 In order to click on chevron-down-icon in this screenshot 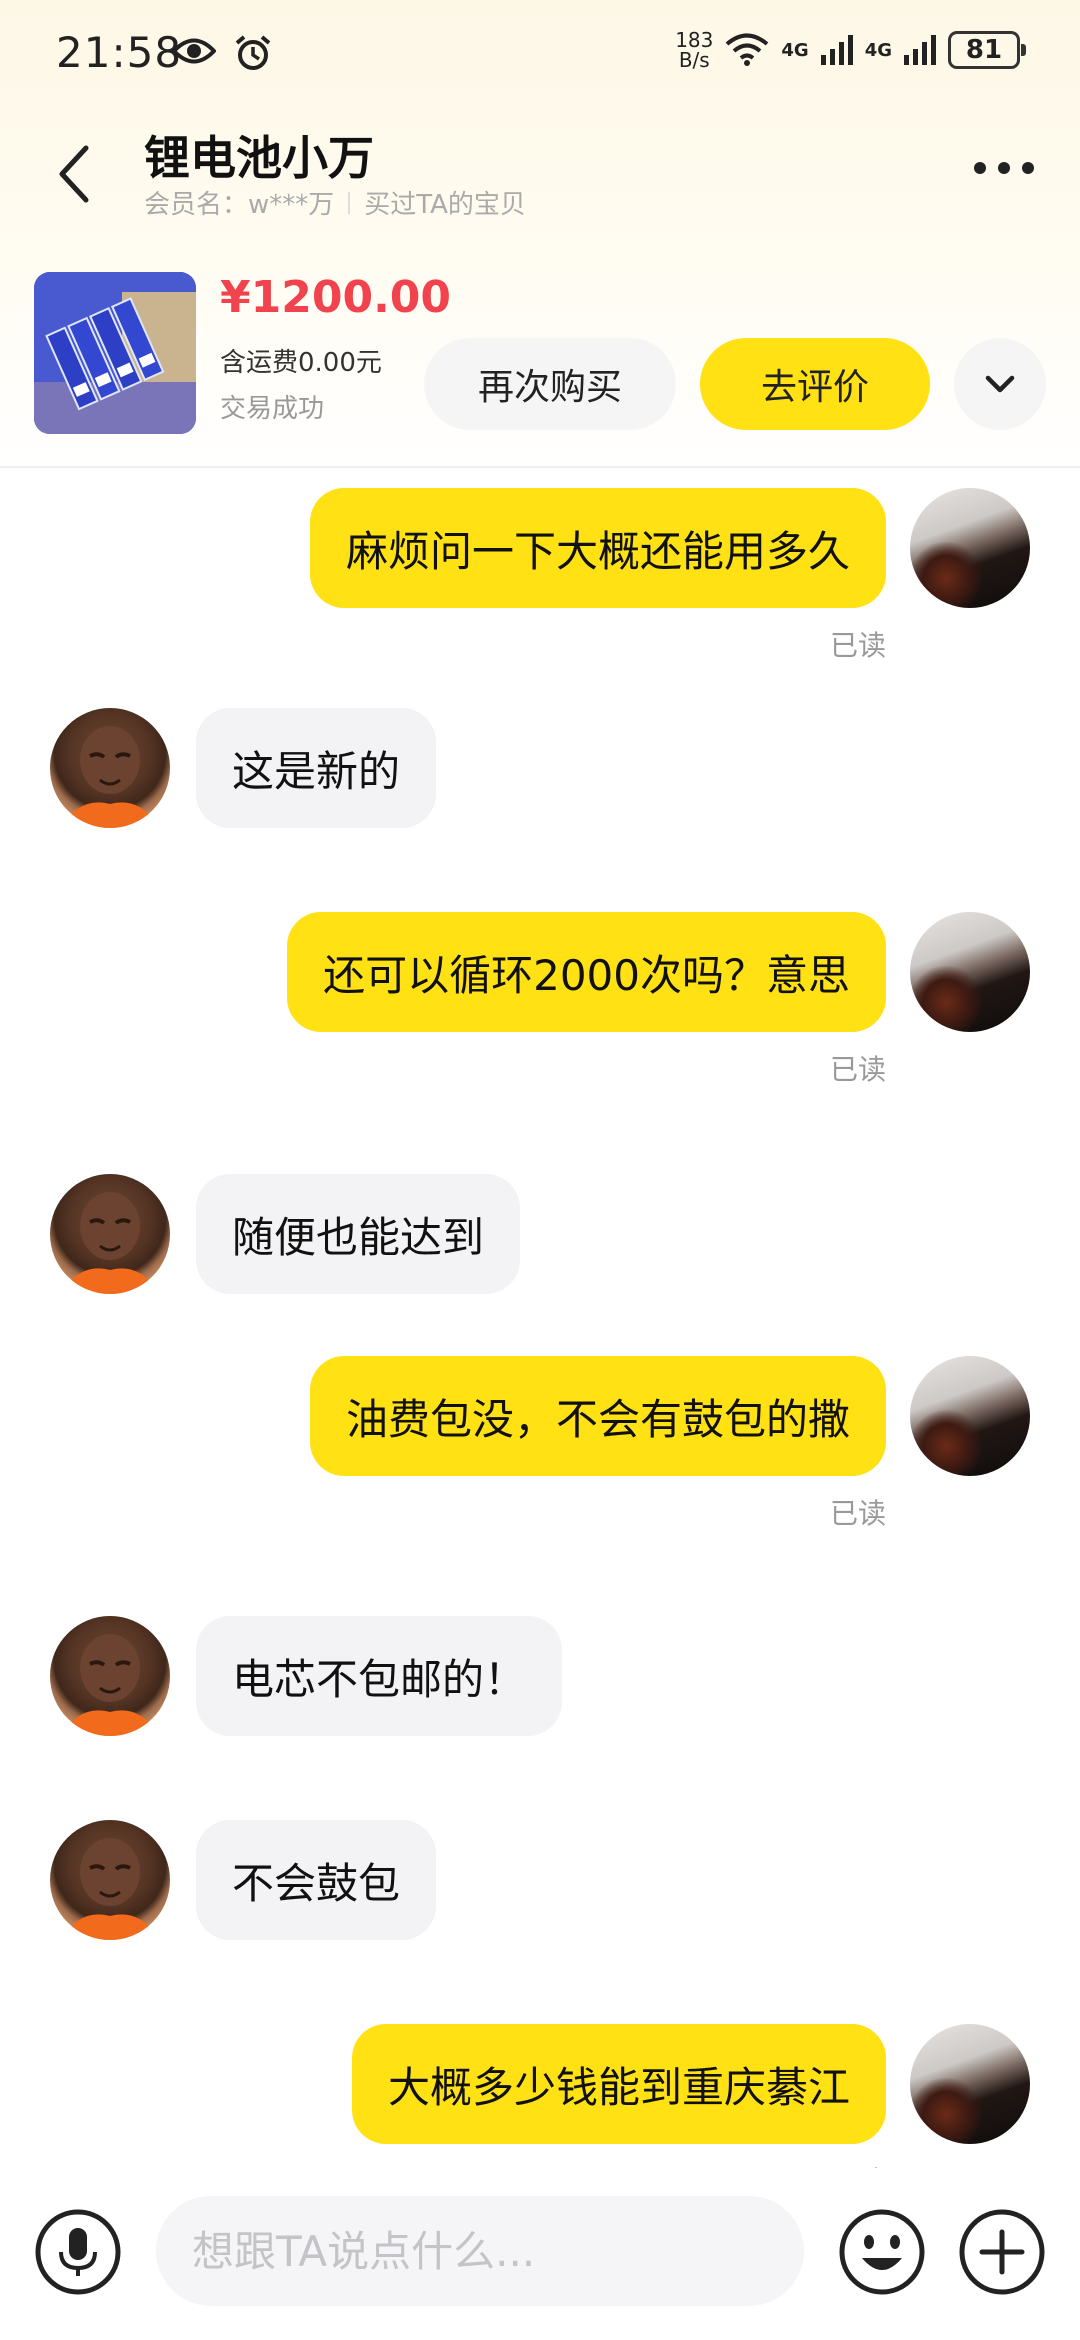, I will do `click(1000, 384)`.